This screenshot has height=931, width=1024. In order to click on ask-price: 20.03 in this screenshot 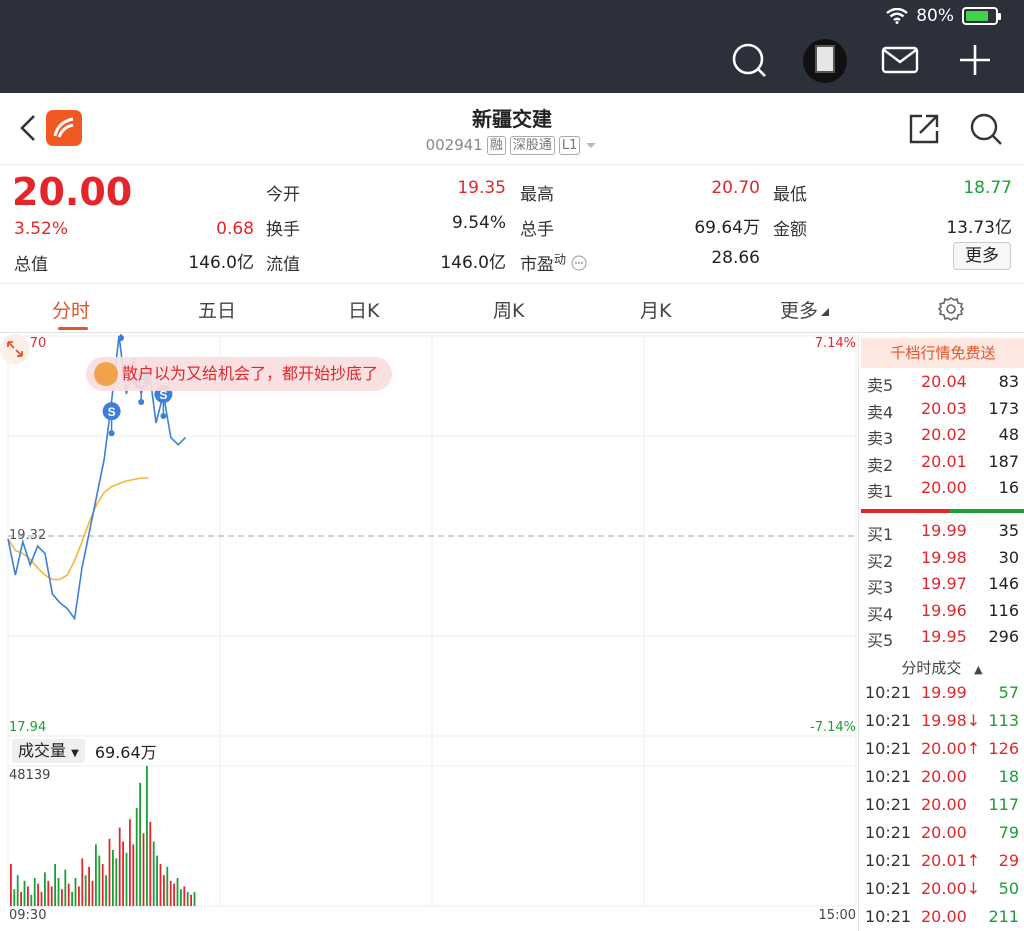, I will do `click(944, 408)`.